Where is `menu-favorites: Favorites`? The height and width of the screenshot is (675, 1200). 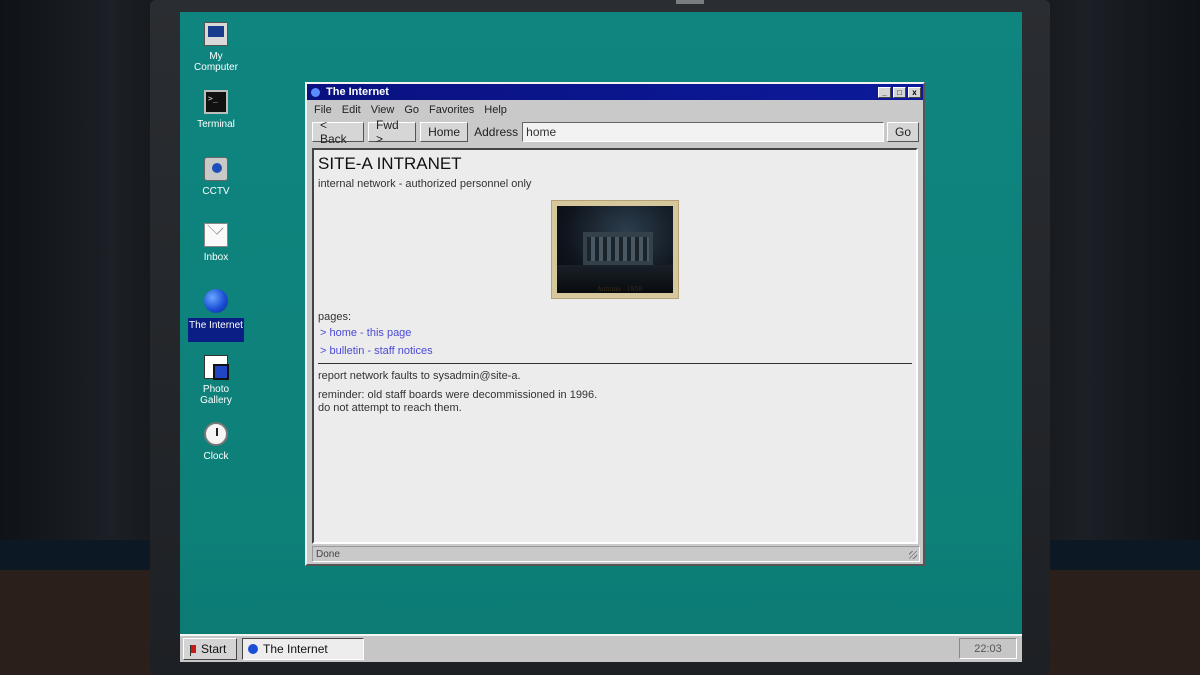
menu-favorites: Favorites is located at coordinates (451, 110).